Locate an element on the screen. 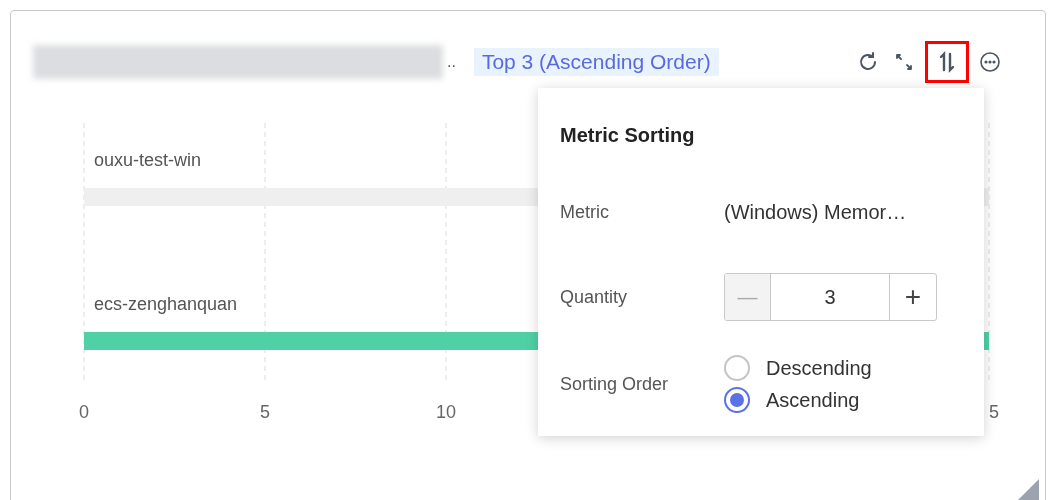 The width and height of the screenshot is (1060, 500). row-label: ouxu-test-win is located at coordinates (148, 160).